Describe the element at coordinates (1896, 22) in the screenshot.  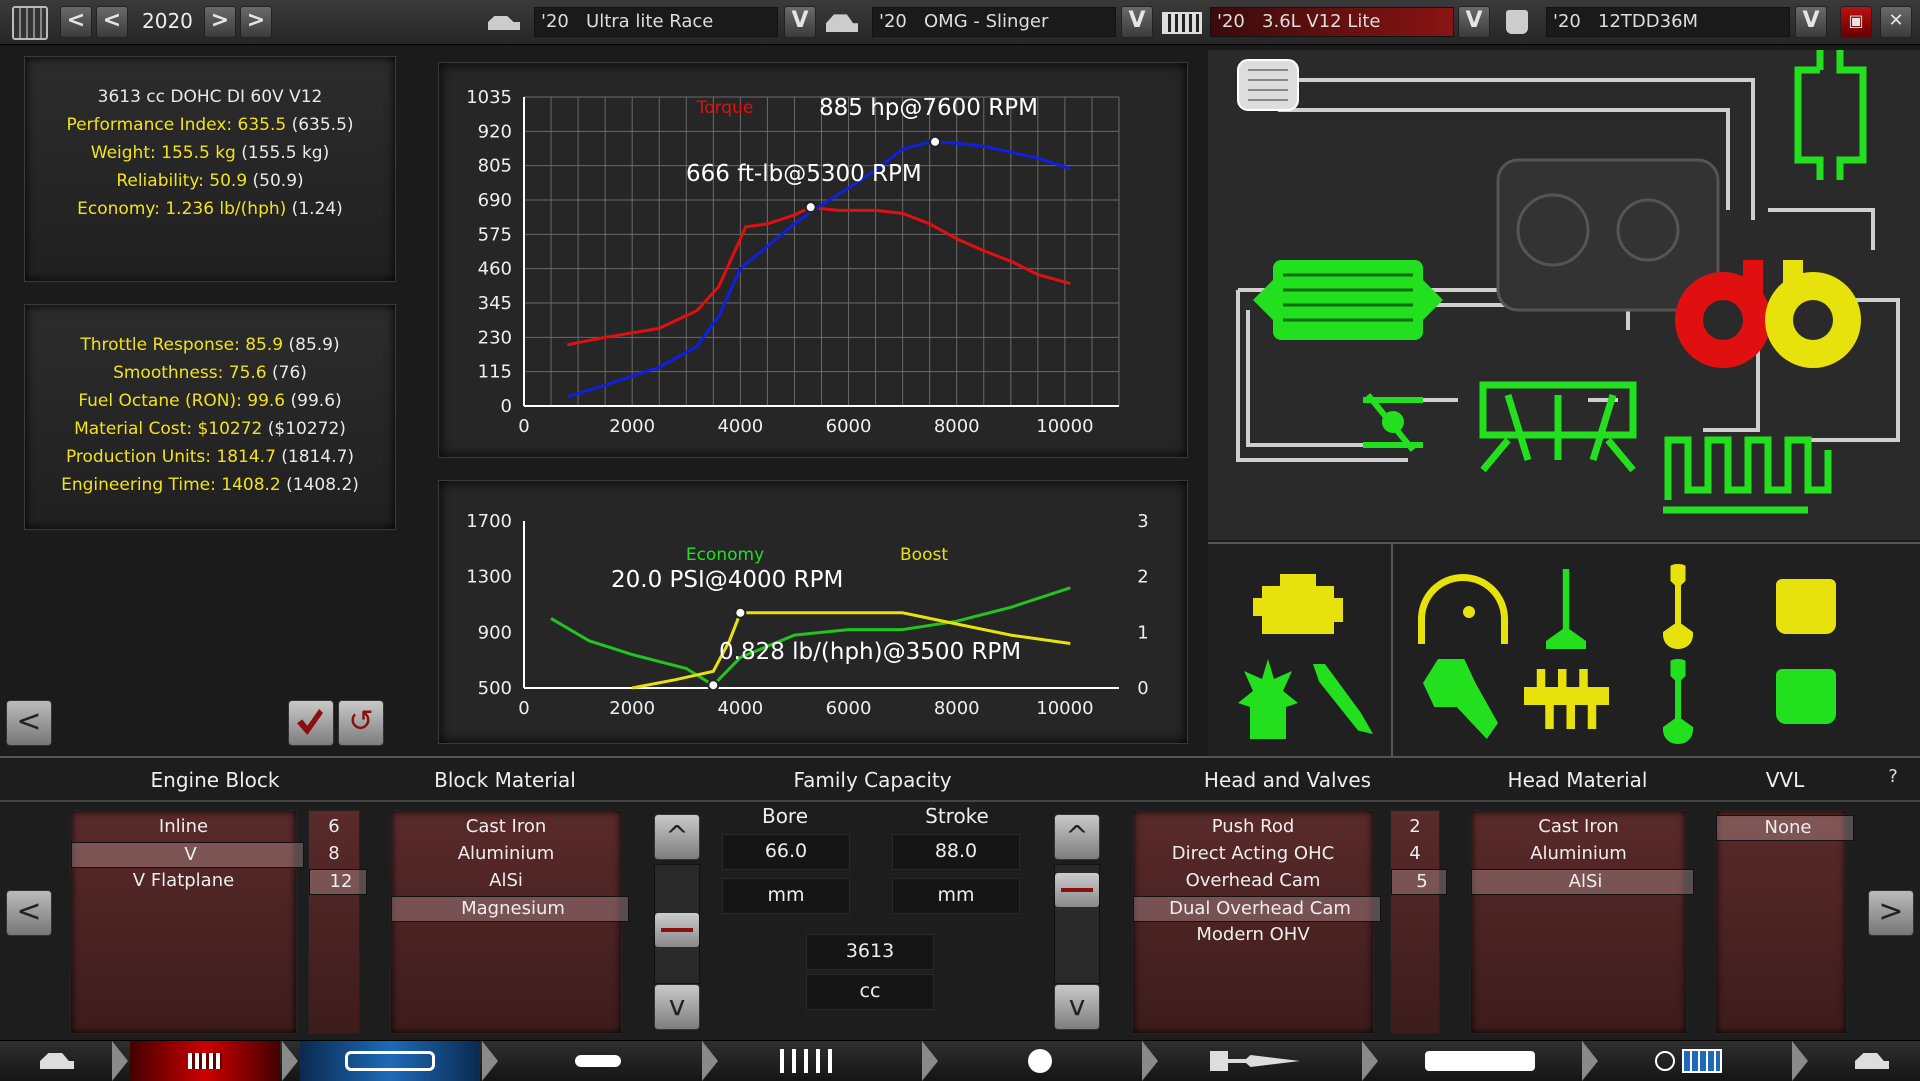
I see `close-button: ✕` at that location.